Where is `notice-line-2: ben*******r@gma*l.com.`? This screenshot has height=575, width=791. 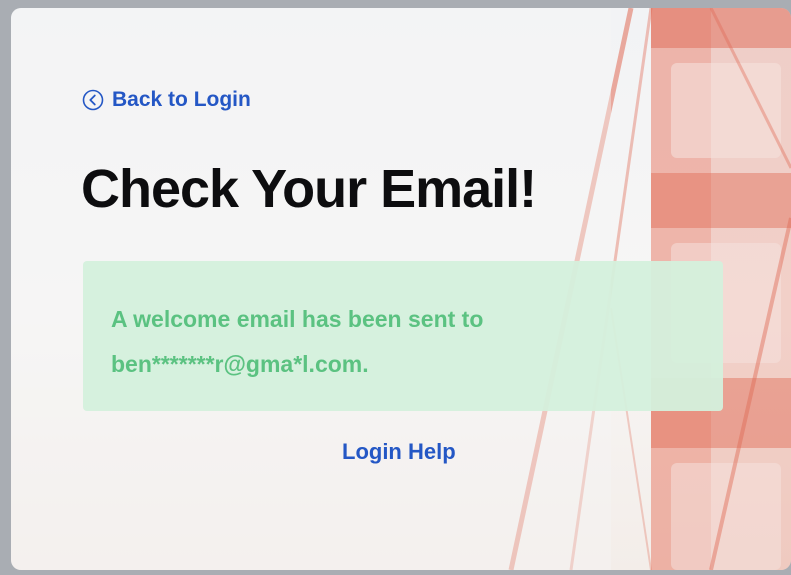
notice-line-2: ben*******r@gma*l.com. is located at coordinates (240, 364).